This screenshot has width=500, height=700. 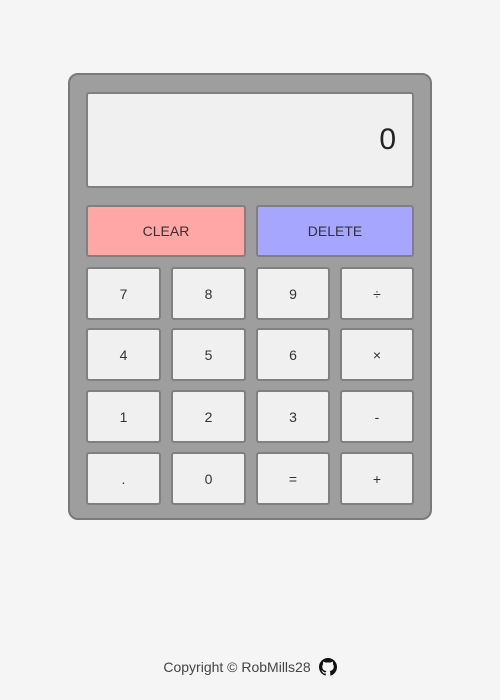 What do you see at coordinates (377, 293) in the screenshot?
I see `divide-button: ÷` at bounding box center [377, 293].